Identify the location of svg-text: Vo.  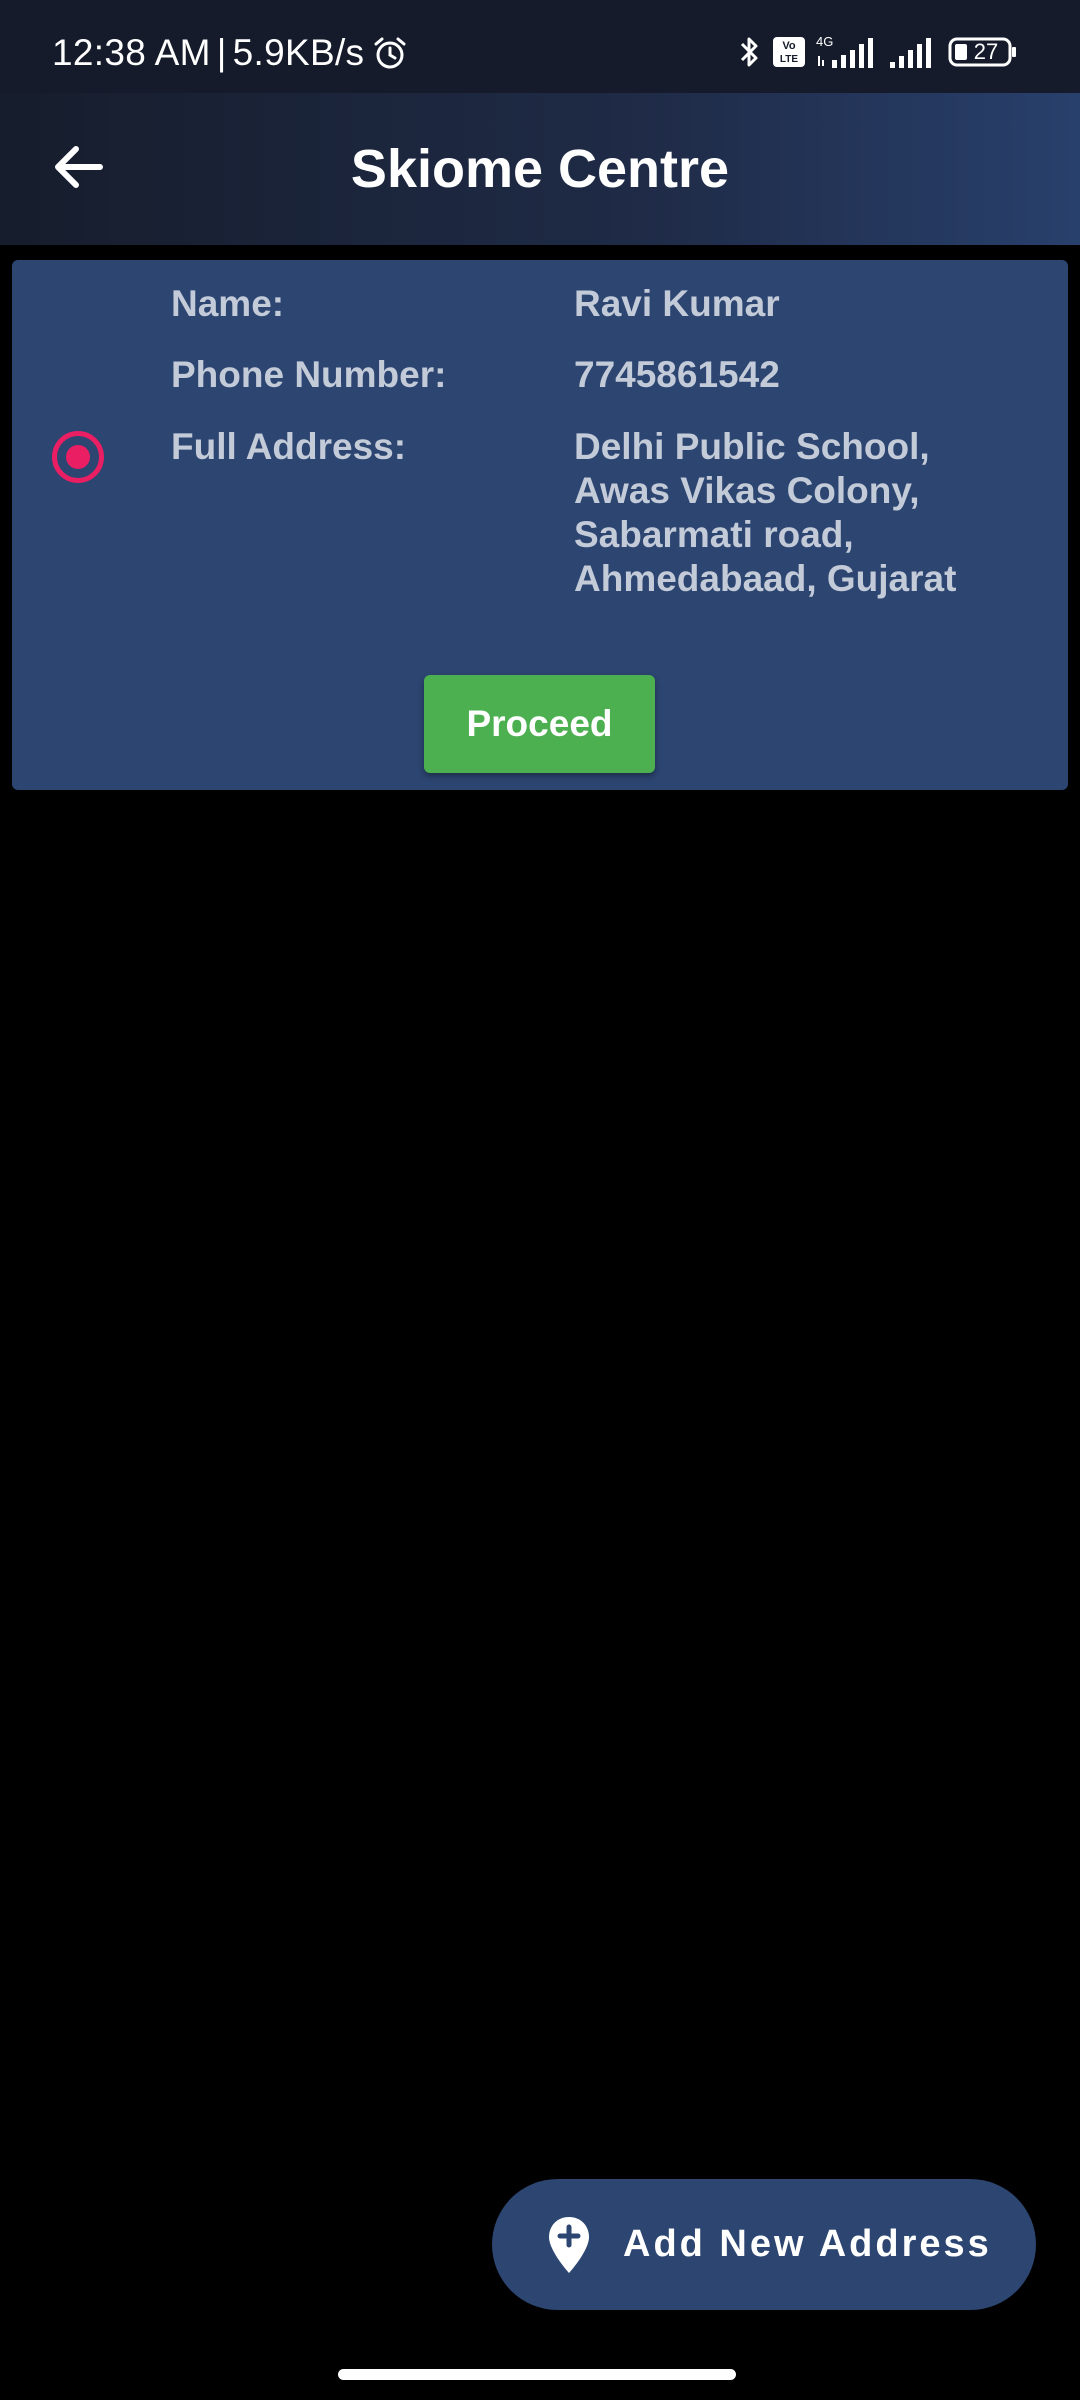
(789, 46).